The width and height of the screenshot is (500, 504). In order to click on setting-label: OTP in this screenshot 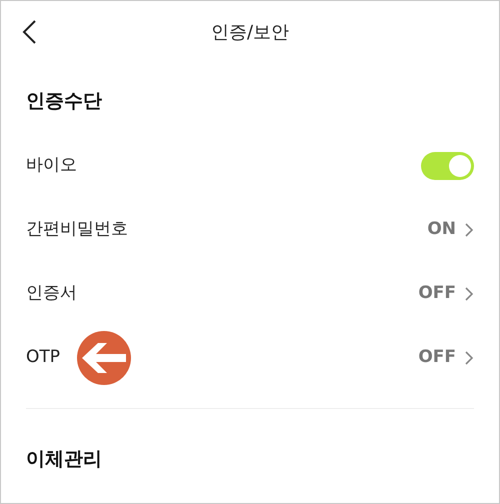, I will do `click(43, 357)`.